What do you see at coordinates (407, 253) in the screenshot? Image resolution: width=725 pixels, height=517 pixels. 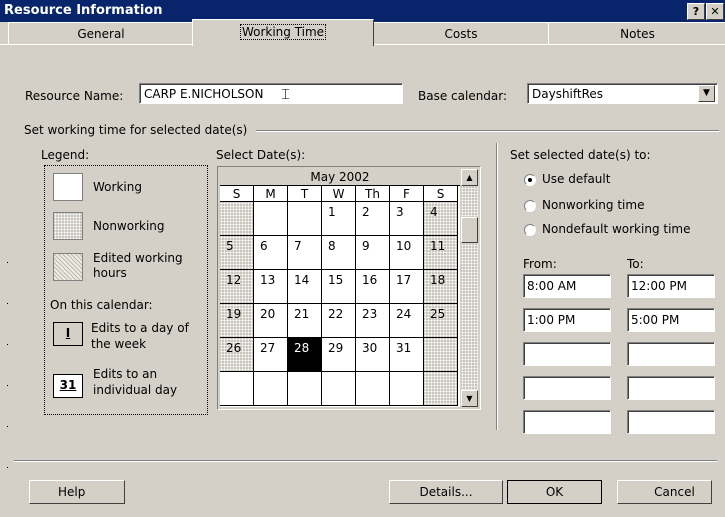 I see `calendar-day: 10` at bounding box center [407, 253].